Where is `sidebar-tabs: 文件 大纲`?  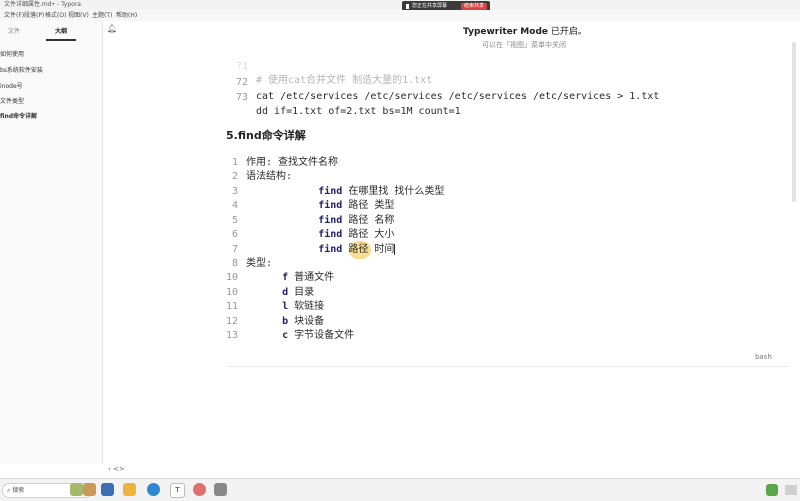 sidebar-tabs: 文件 大纲 is located at coordinates (51, 33).